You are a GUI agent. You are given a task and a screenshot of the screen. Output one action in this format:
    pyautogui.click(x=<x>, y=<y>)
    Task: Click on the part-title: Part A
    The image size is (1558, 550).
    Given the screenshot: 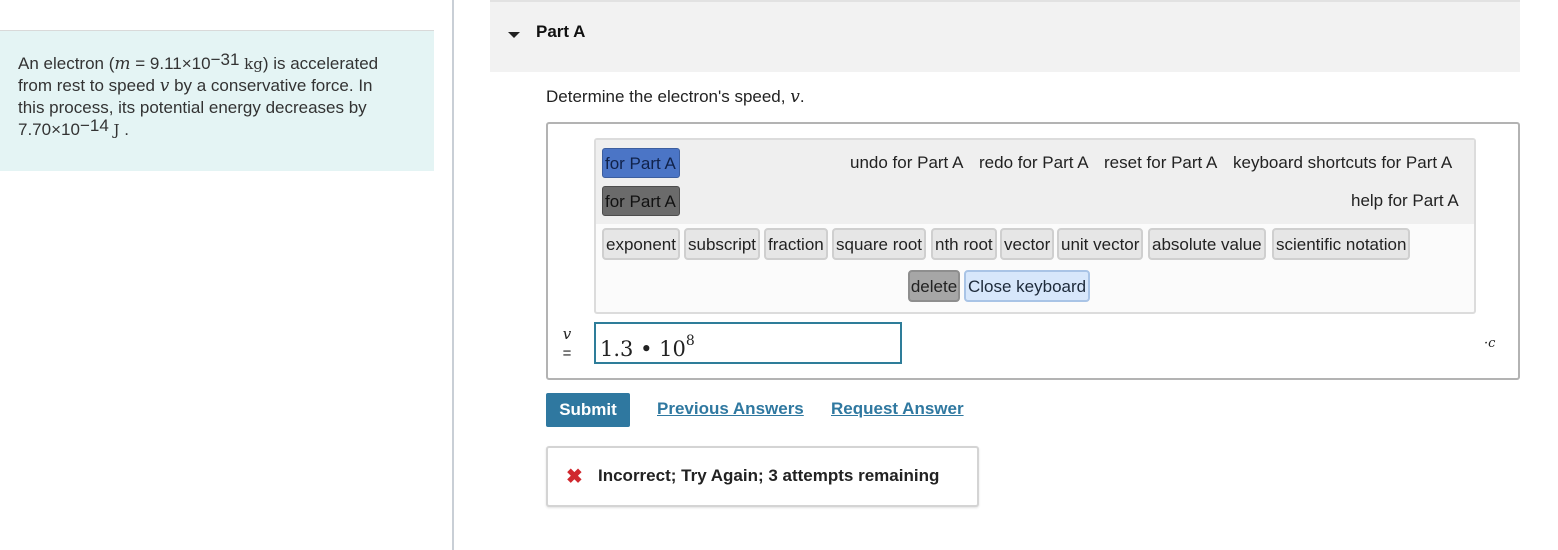 What is the action you would take?
    pyautogui.click(x=561, y=31)
    